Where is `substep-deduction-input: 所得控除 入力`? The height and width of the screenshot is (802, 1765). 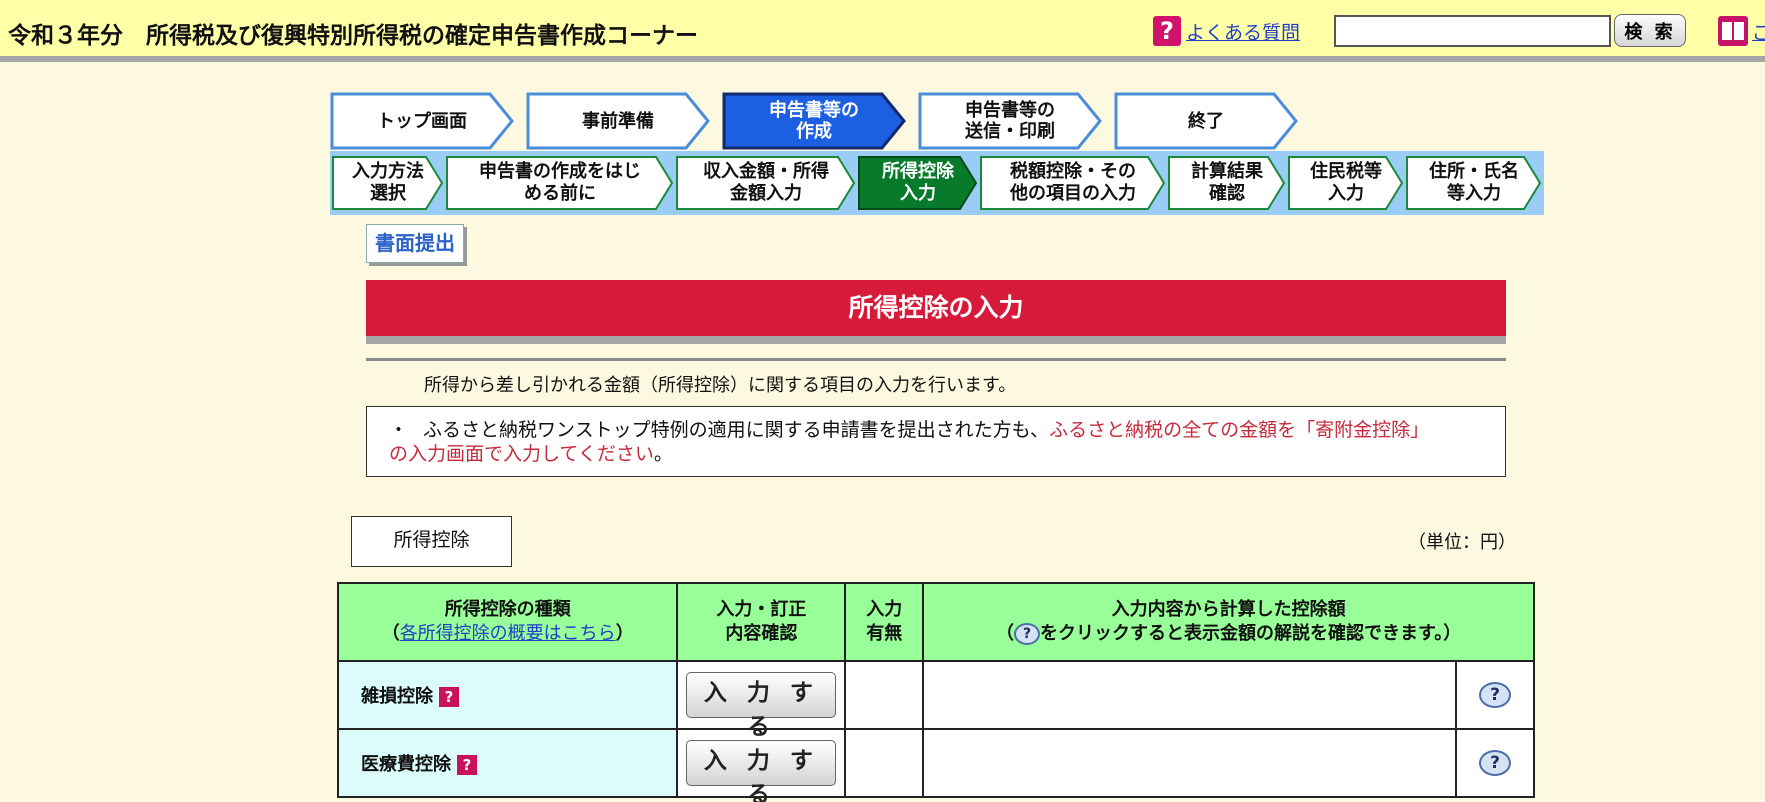
substep-deduction-input: 所得控除 入力 is located at coordinates (918, 183).